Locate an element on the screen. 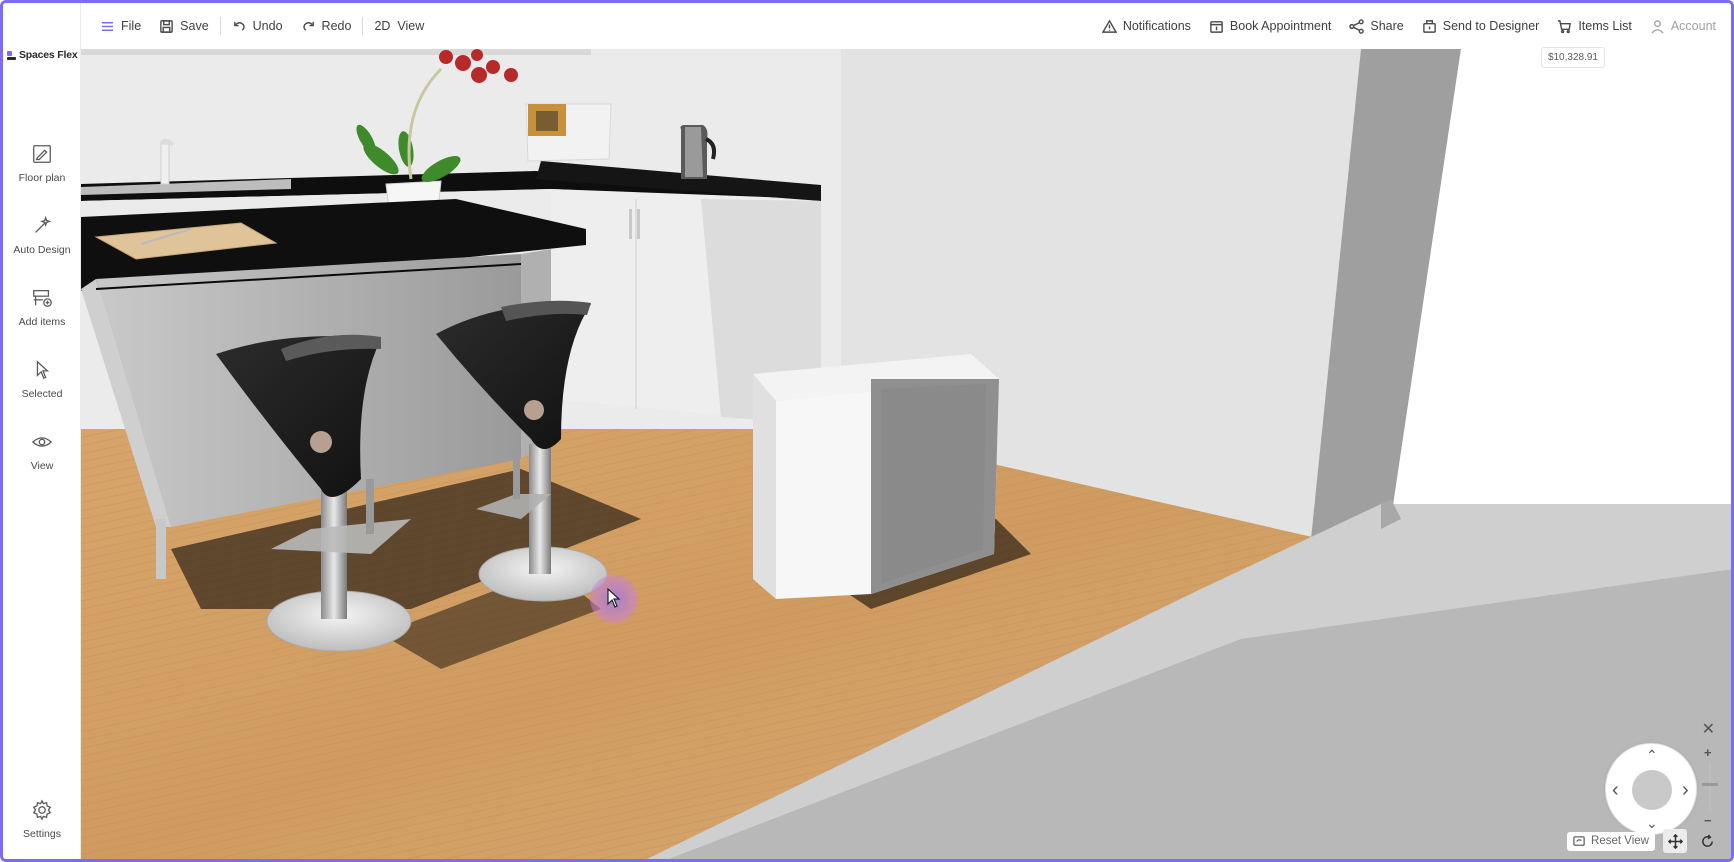  view-controls-bar: Reset View is located at coordinates (1643, 841).